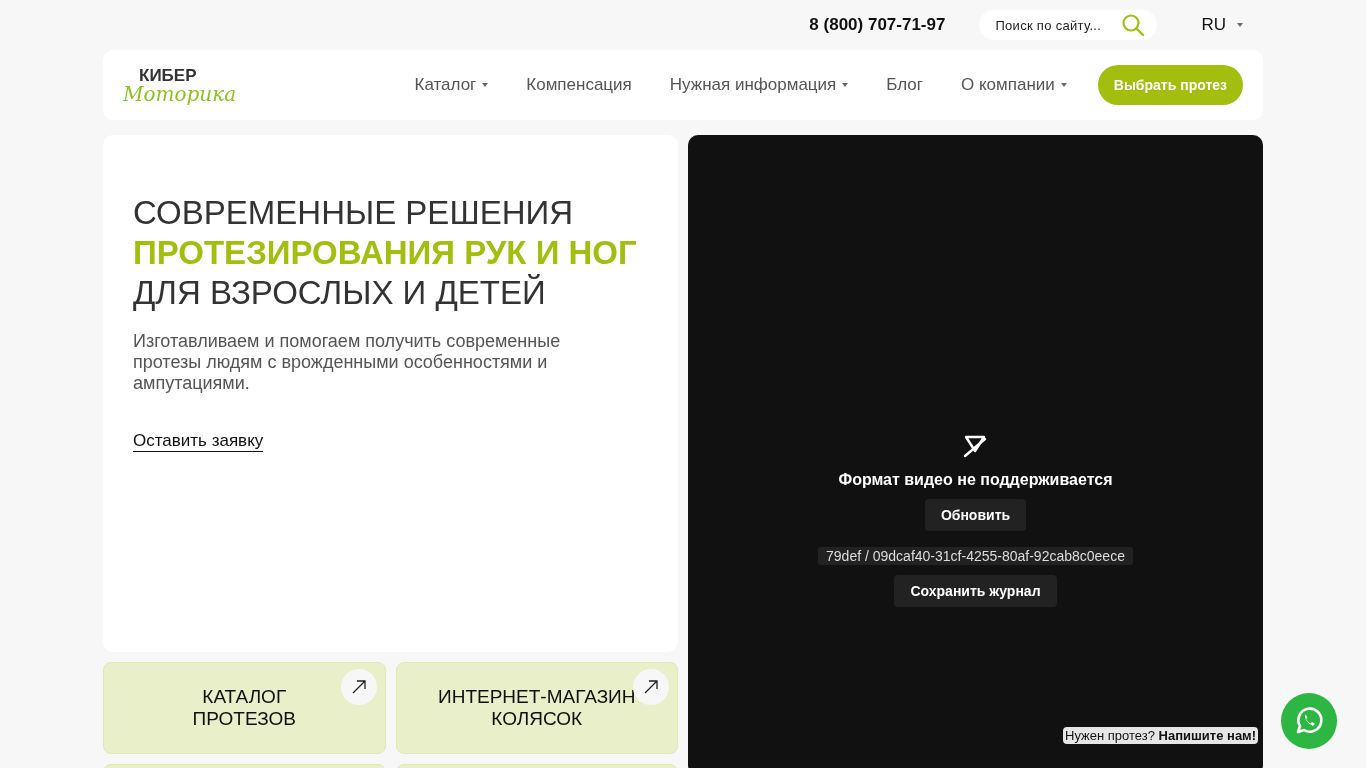 This screenshot has height=768, width=1366. What do you see at coordinates (904, 85) in the screenshot?
I see `nav-link: Блог` at bounding box center [904, 85].